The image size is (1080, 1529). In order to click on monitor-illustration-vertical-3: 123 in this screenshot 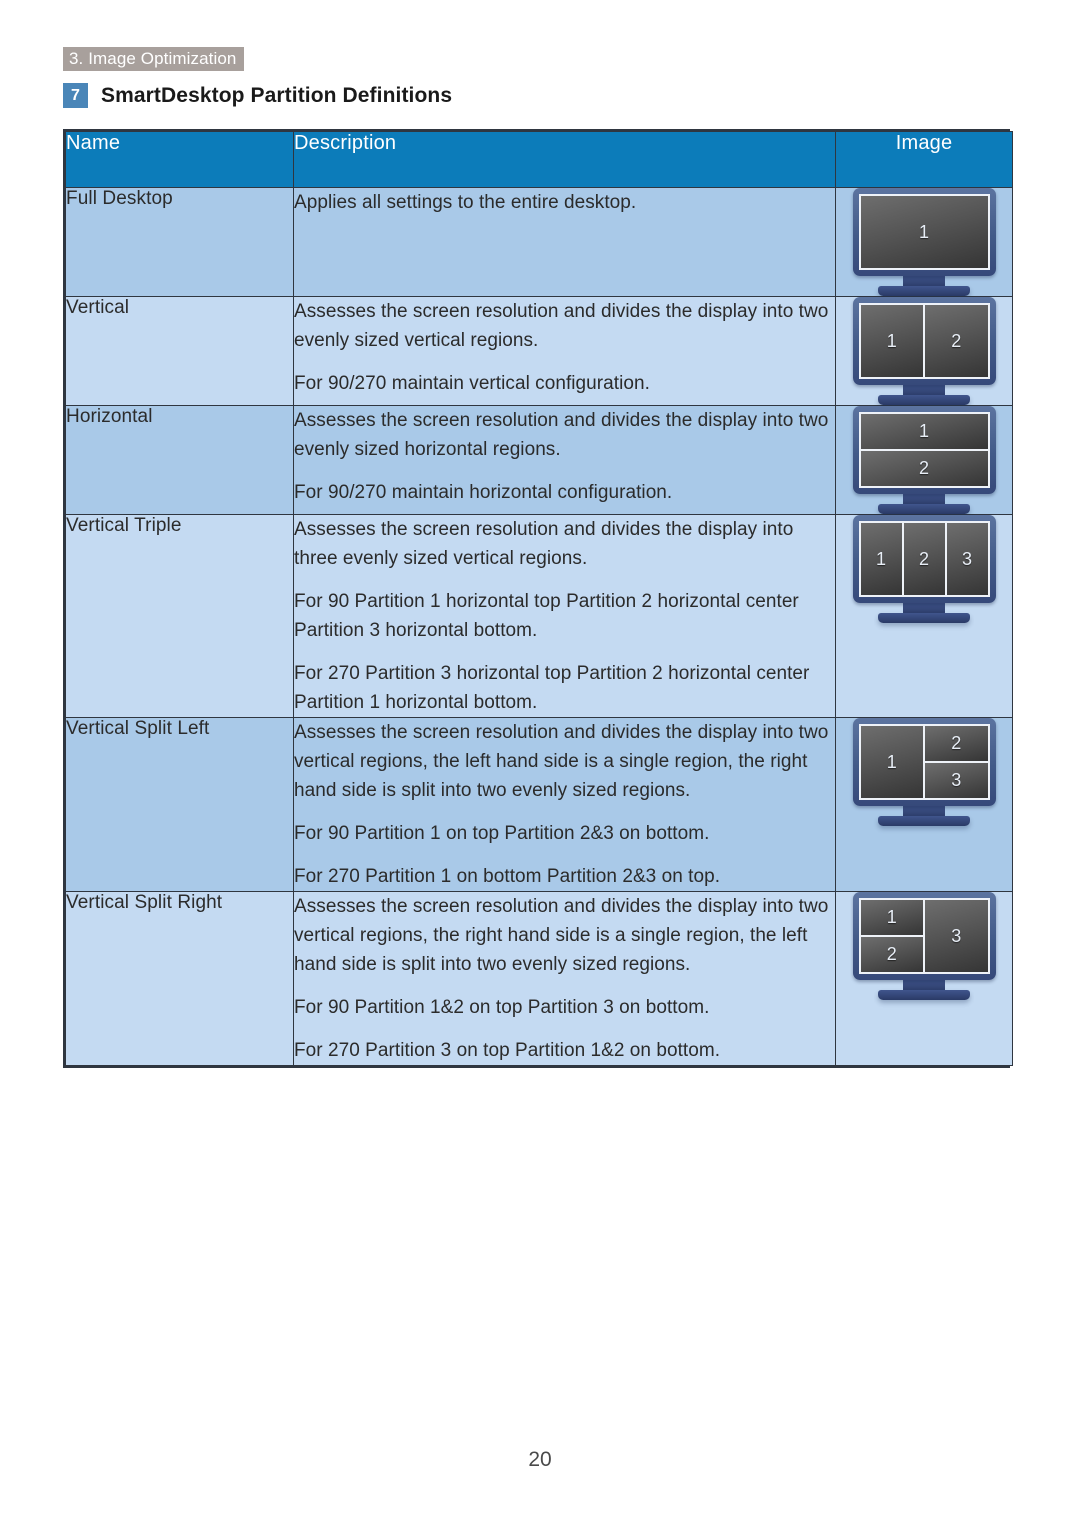, I will do `click(924, 569)`.